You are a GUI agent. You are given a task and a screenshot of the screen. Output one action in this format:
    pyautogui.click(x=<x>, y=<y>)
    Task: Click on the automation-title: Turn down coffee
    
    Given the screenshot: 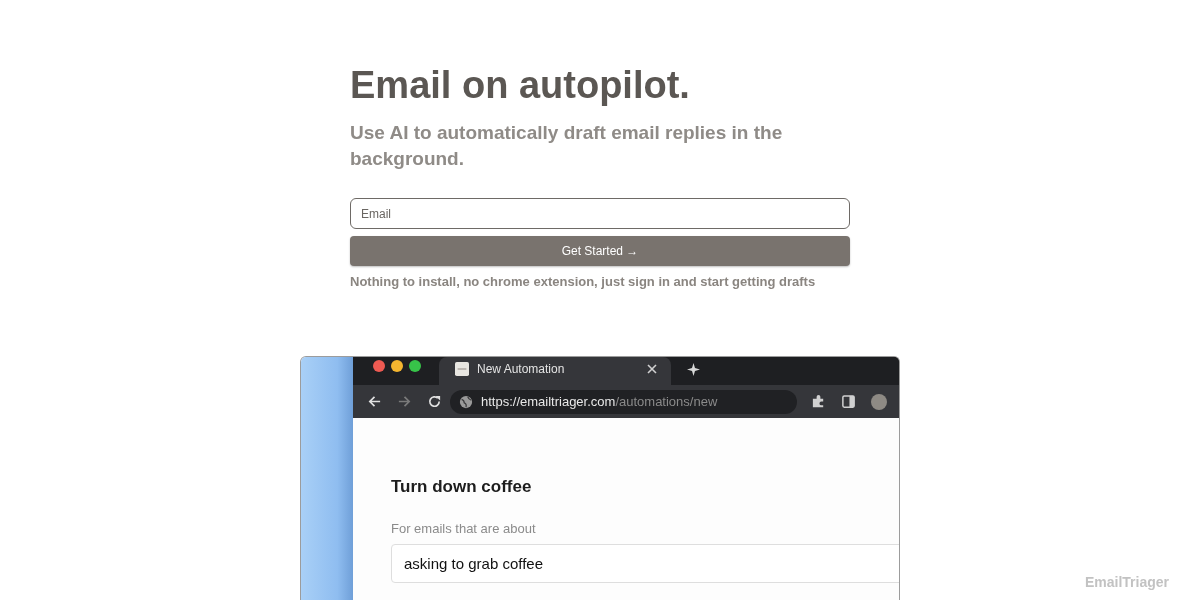 What is the action you would take?
    pyautogui.click(x=461, y=487)
    